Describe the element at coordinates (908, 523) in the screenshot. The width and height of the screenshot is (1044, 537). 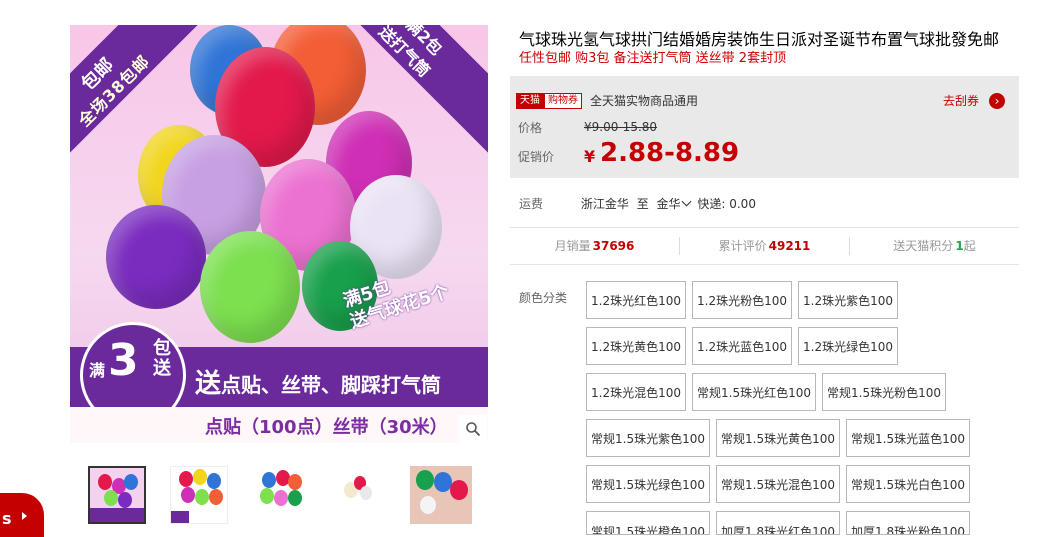
I see `sku-option: 加厚1.8珠光粉色100` at that location.